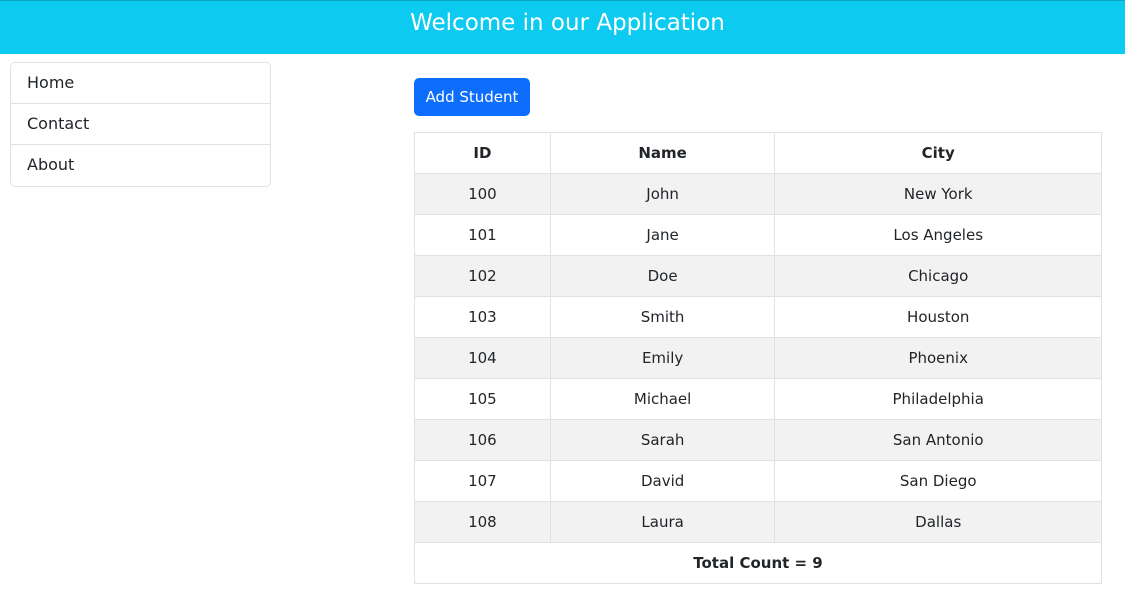  I want to click on cell-name: John, so click(662, 194).